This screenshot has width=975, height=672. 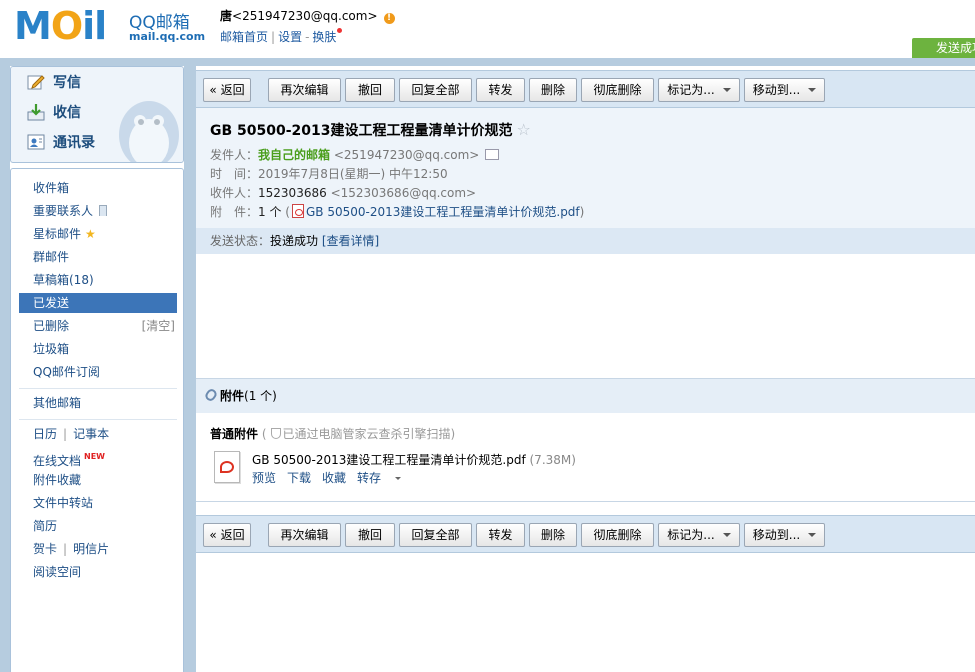 What do you see at coordinates (98, 526) in the screenshot?
I see `resume-link: 简历` at bounding box center [98, 526].